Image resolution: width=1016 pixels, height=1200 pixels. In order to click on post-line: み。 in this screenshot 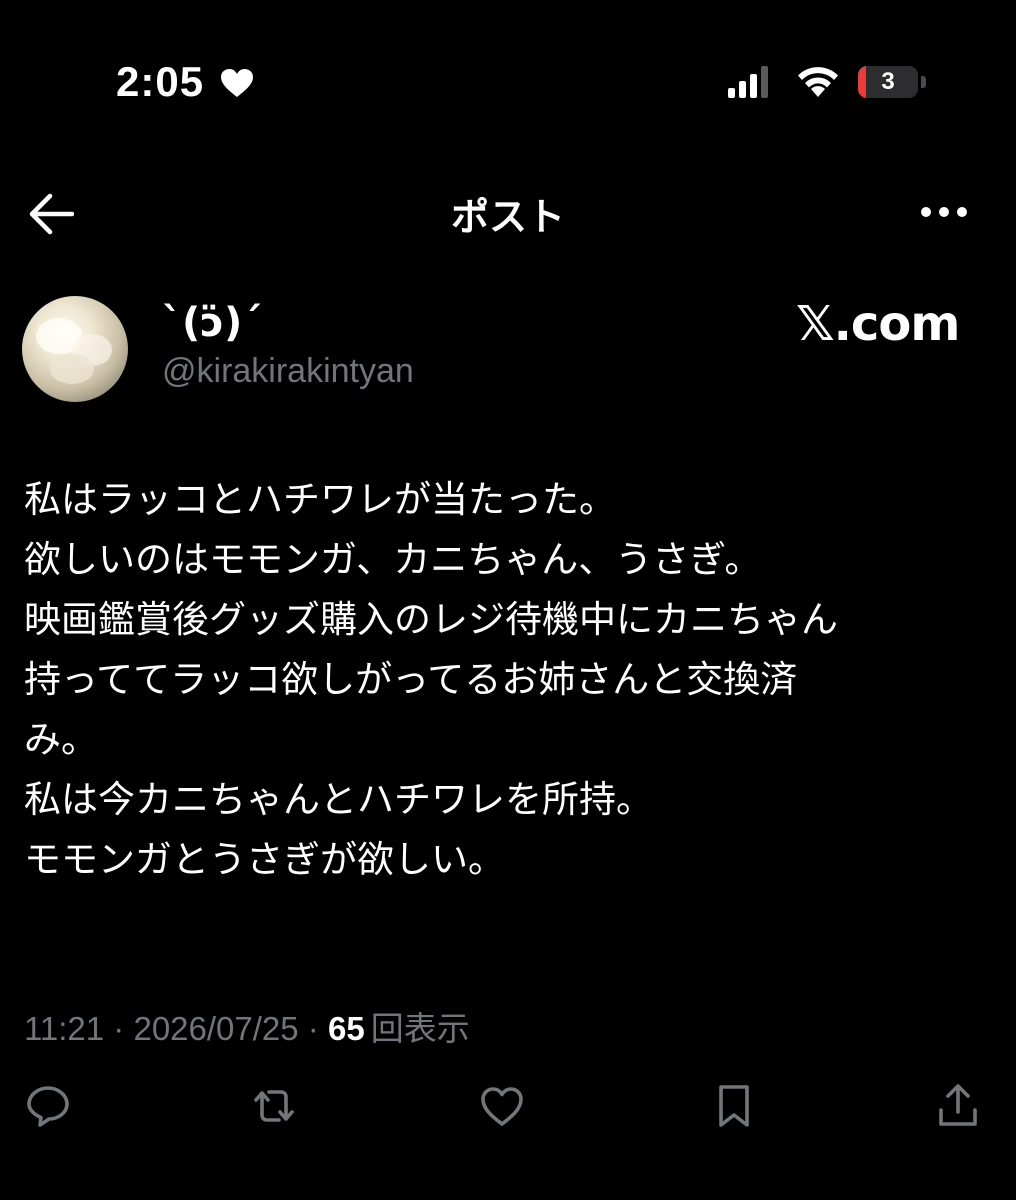, I will do `click(61, 739)`.